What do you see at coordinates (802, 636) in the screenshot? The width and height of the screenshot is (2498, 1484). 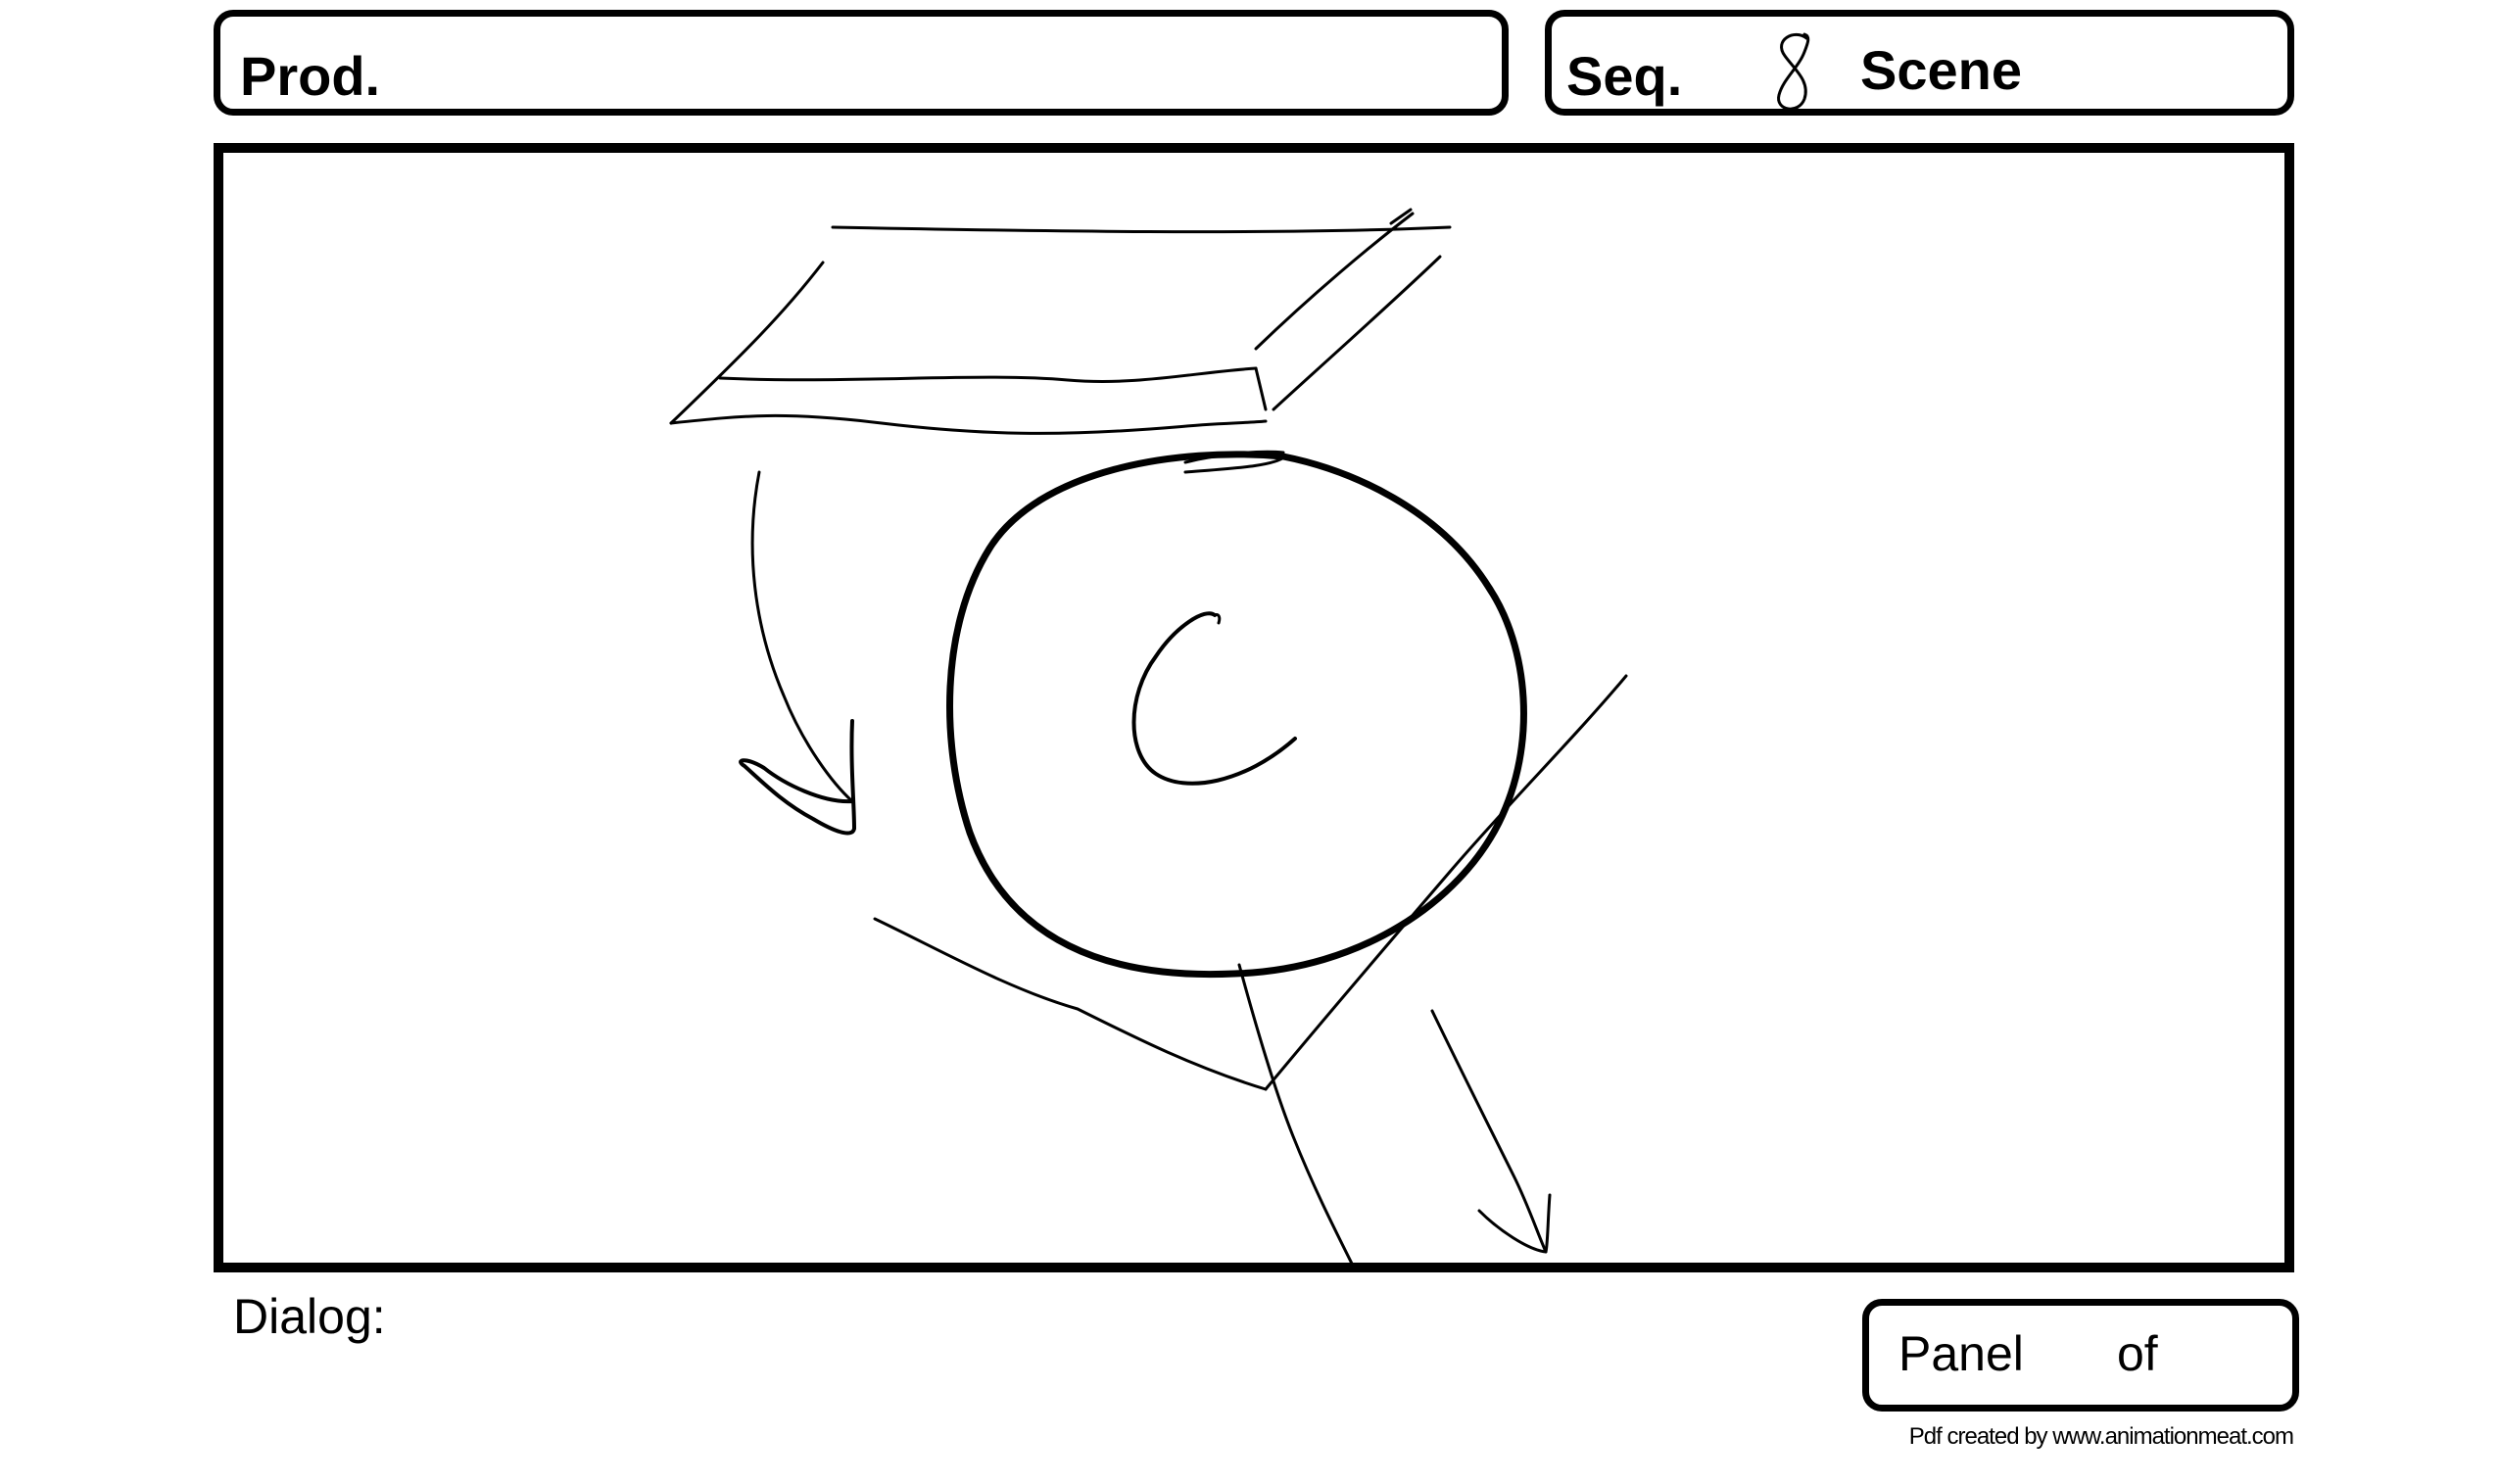 I see `sketch-left-arrow-shaft` at bounding box center [802, 636].